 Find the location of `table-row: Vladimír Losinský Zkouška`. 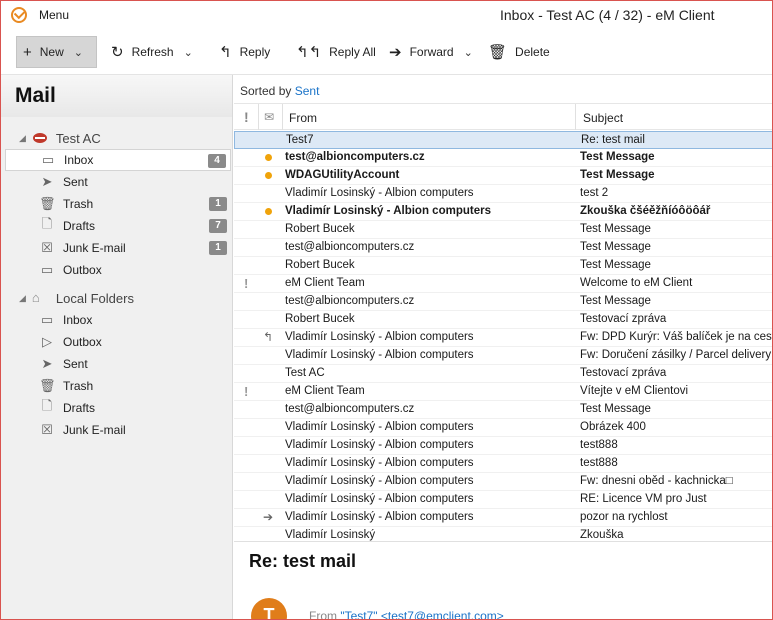

table-row: Vladimír Losinský Zkouška is located at coordinates (503, 534).